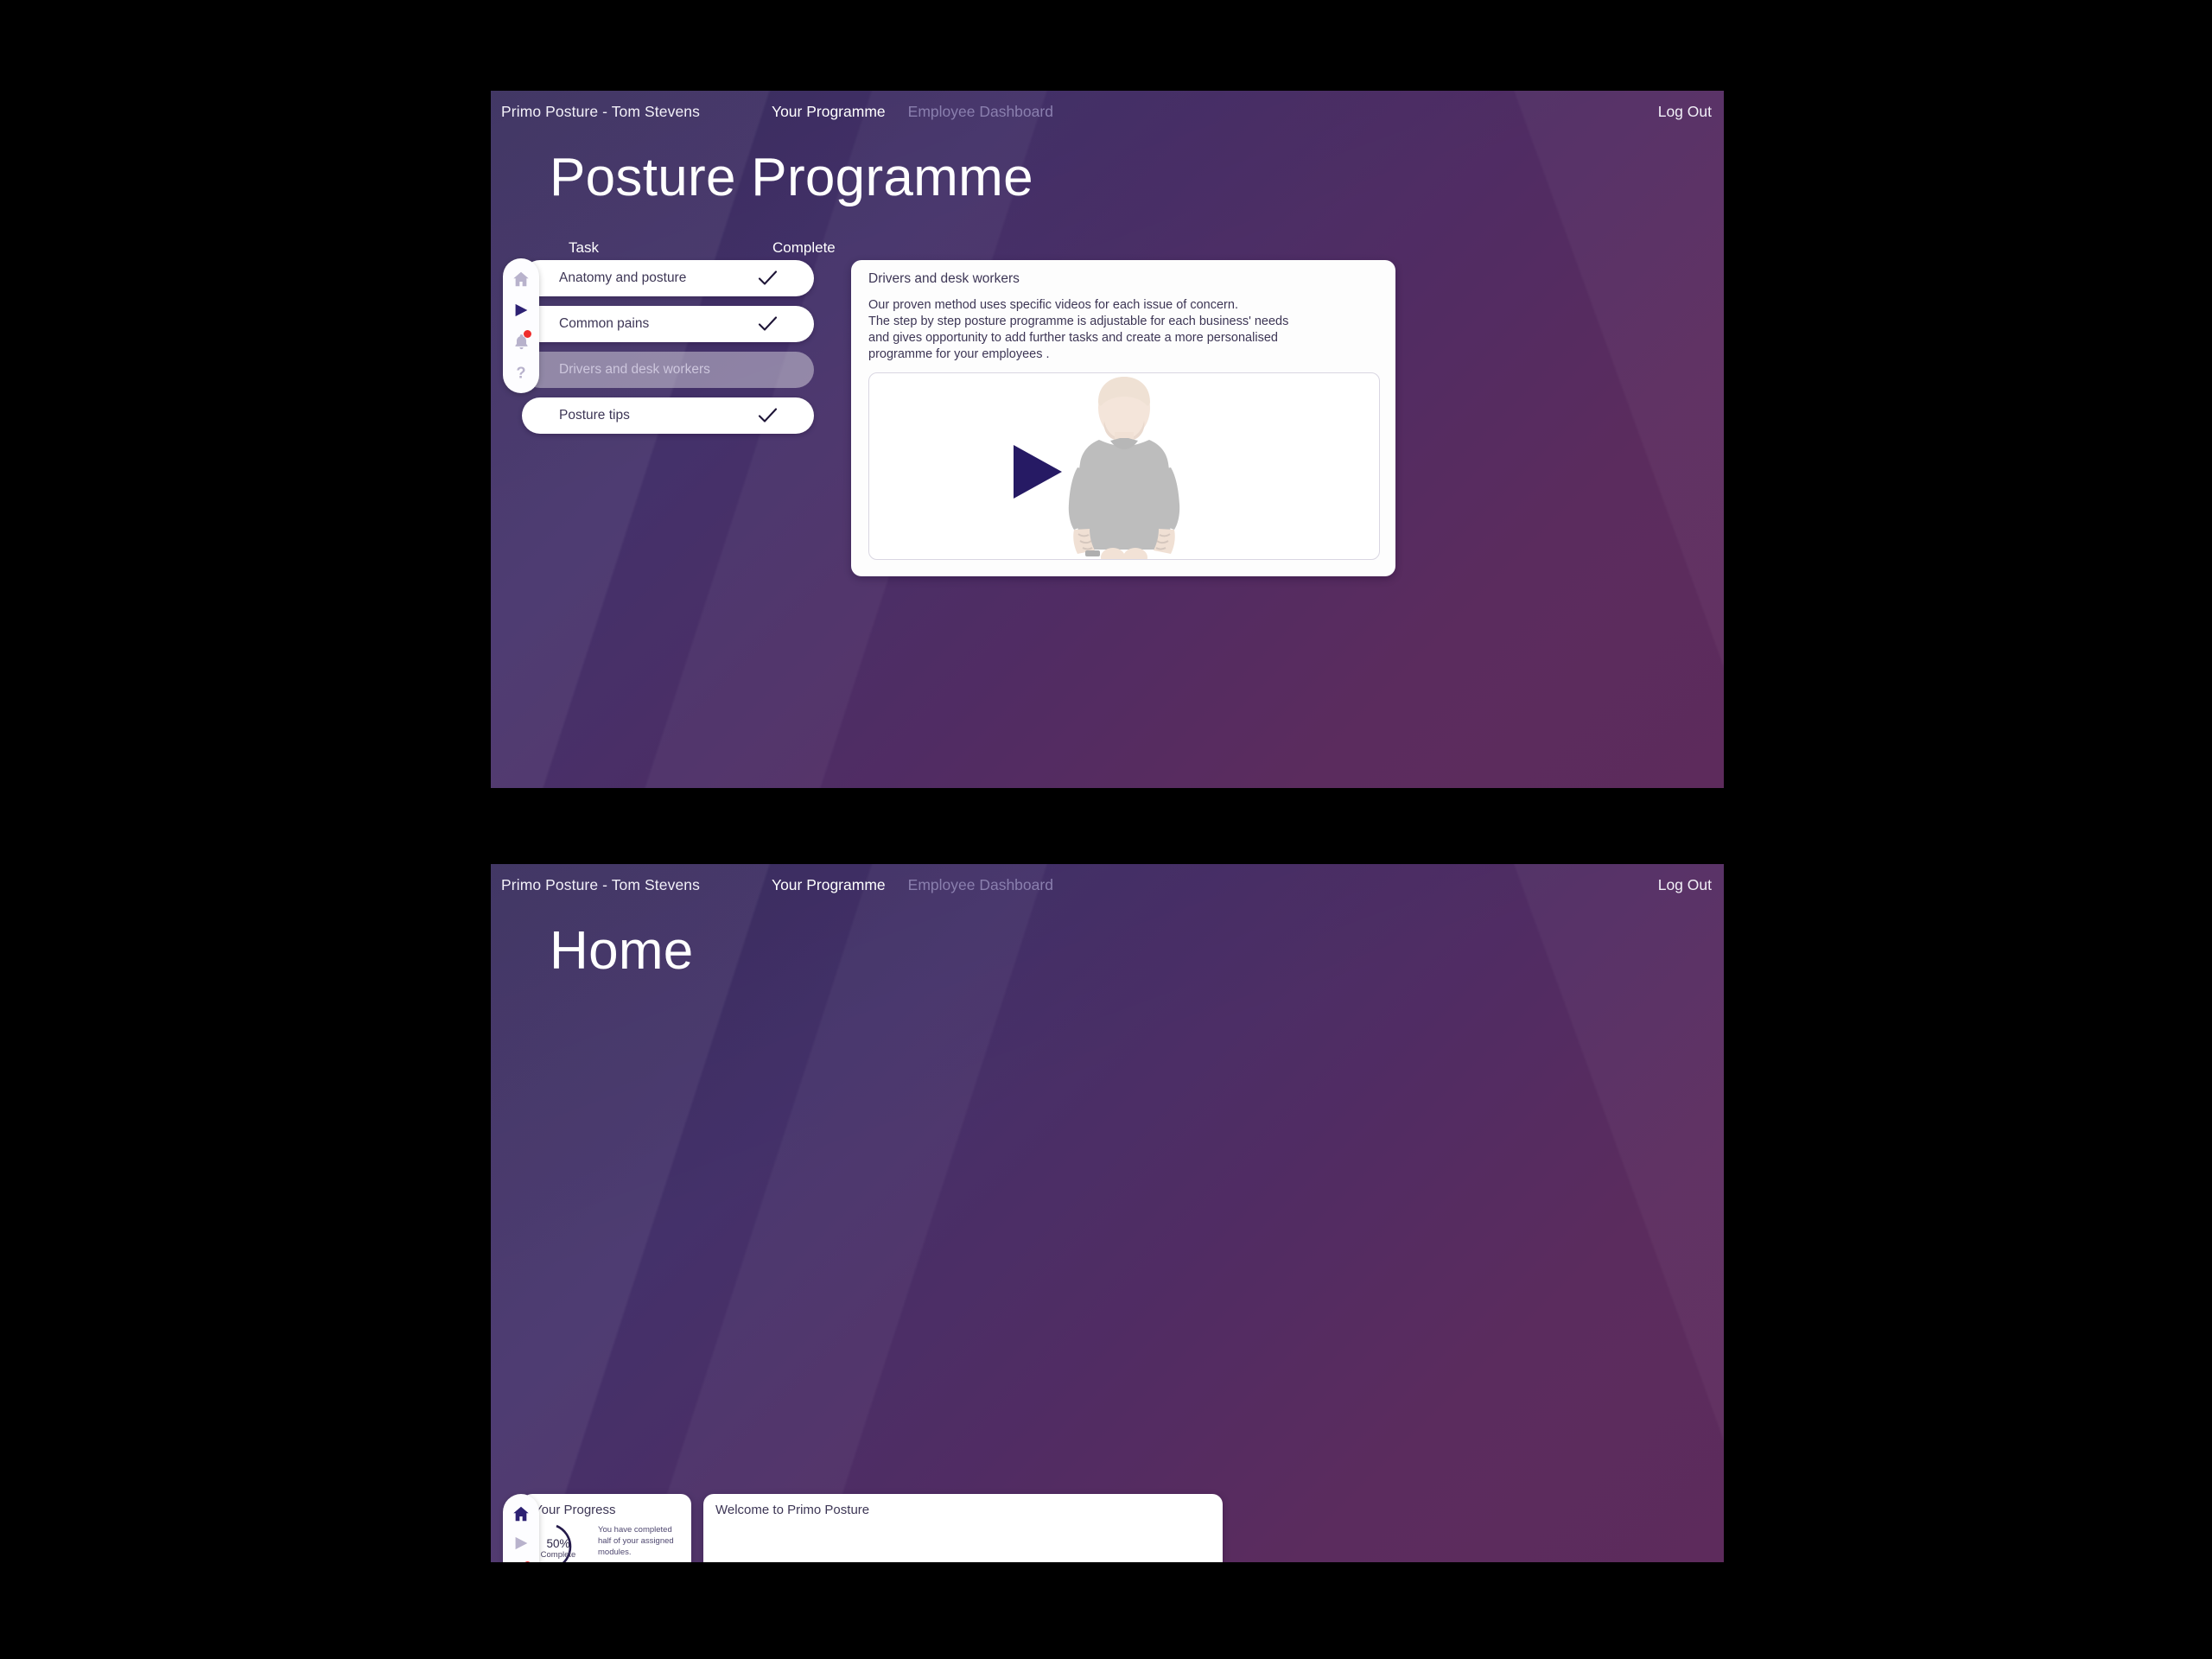 The height and width of the screenshot is (1659, 2212). Describe the element at coordinates (668, 324) in the screenshot. I see `task-row: Common pains` at that location.